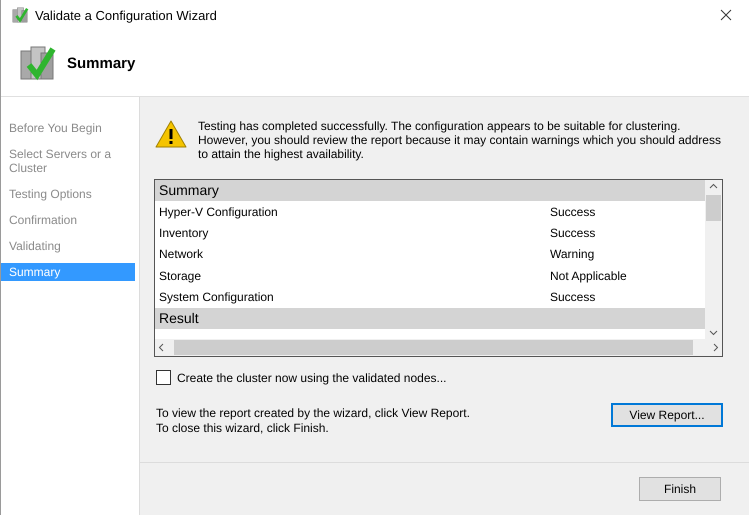 Image resolution: width=749 pixels, height=515 pixels. Describe the element at coordinates (181, 254) in the screenshot. I see `test-name: Network` at that location.